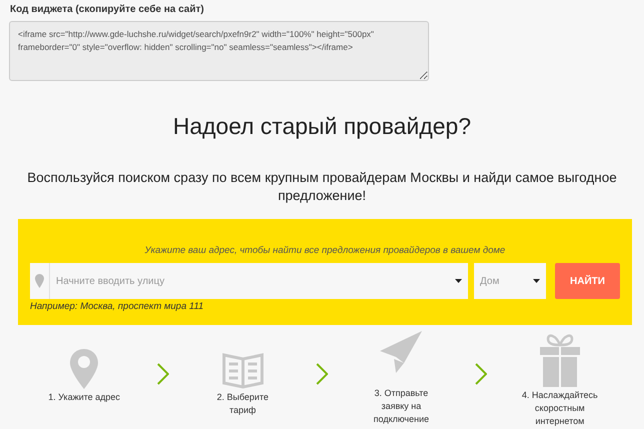 This screenshot has height=429, width=644. What do you see at coordinates (322, 127) in the screenshot?
I see `page-heading: Надоел старый провайдер?` at bounding box center [322, 127].